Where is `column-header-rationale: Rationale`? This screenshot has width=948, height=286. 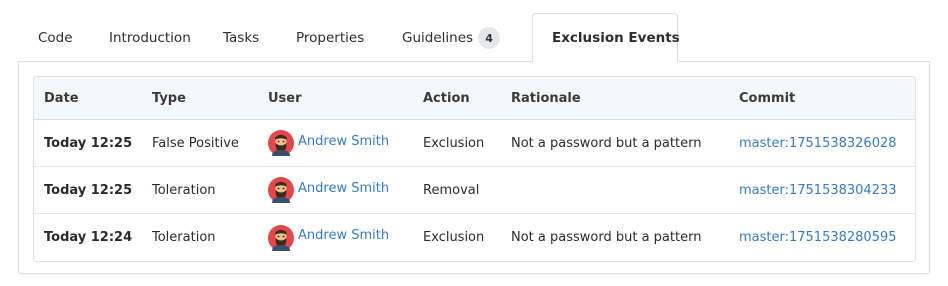 column-header-rationale: Rationale is located at coordinates (546, 98).